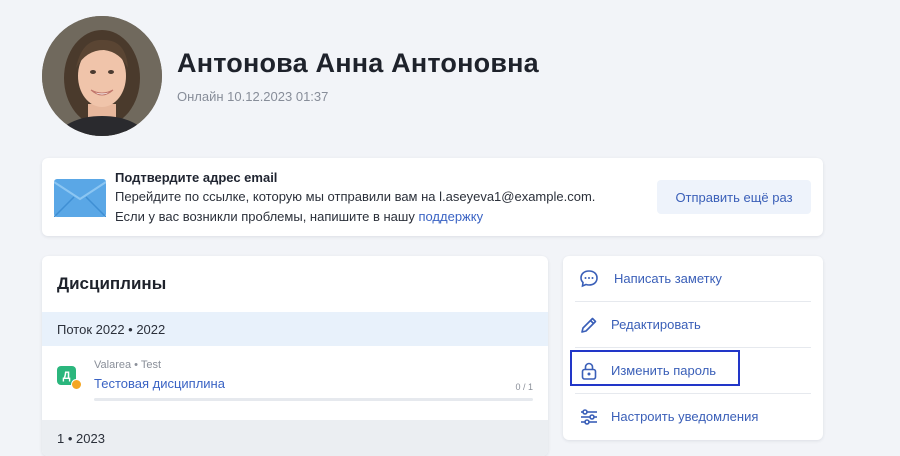 This screenshot has height=456, width=900. What do you see at coordinates (524, 387) in the screenshot?
I see `discipline-progress-text: 0 / 1` at bounding box center [524, 387].